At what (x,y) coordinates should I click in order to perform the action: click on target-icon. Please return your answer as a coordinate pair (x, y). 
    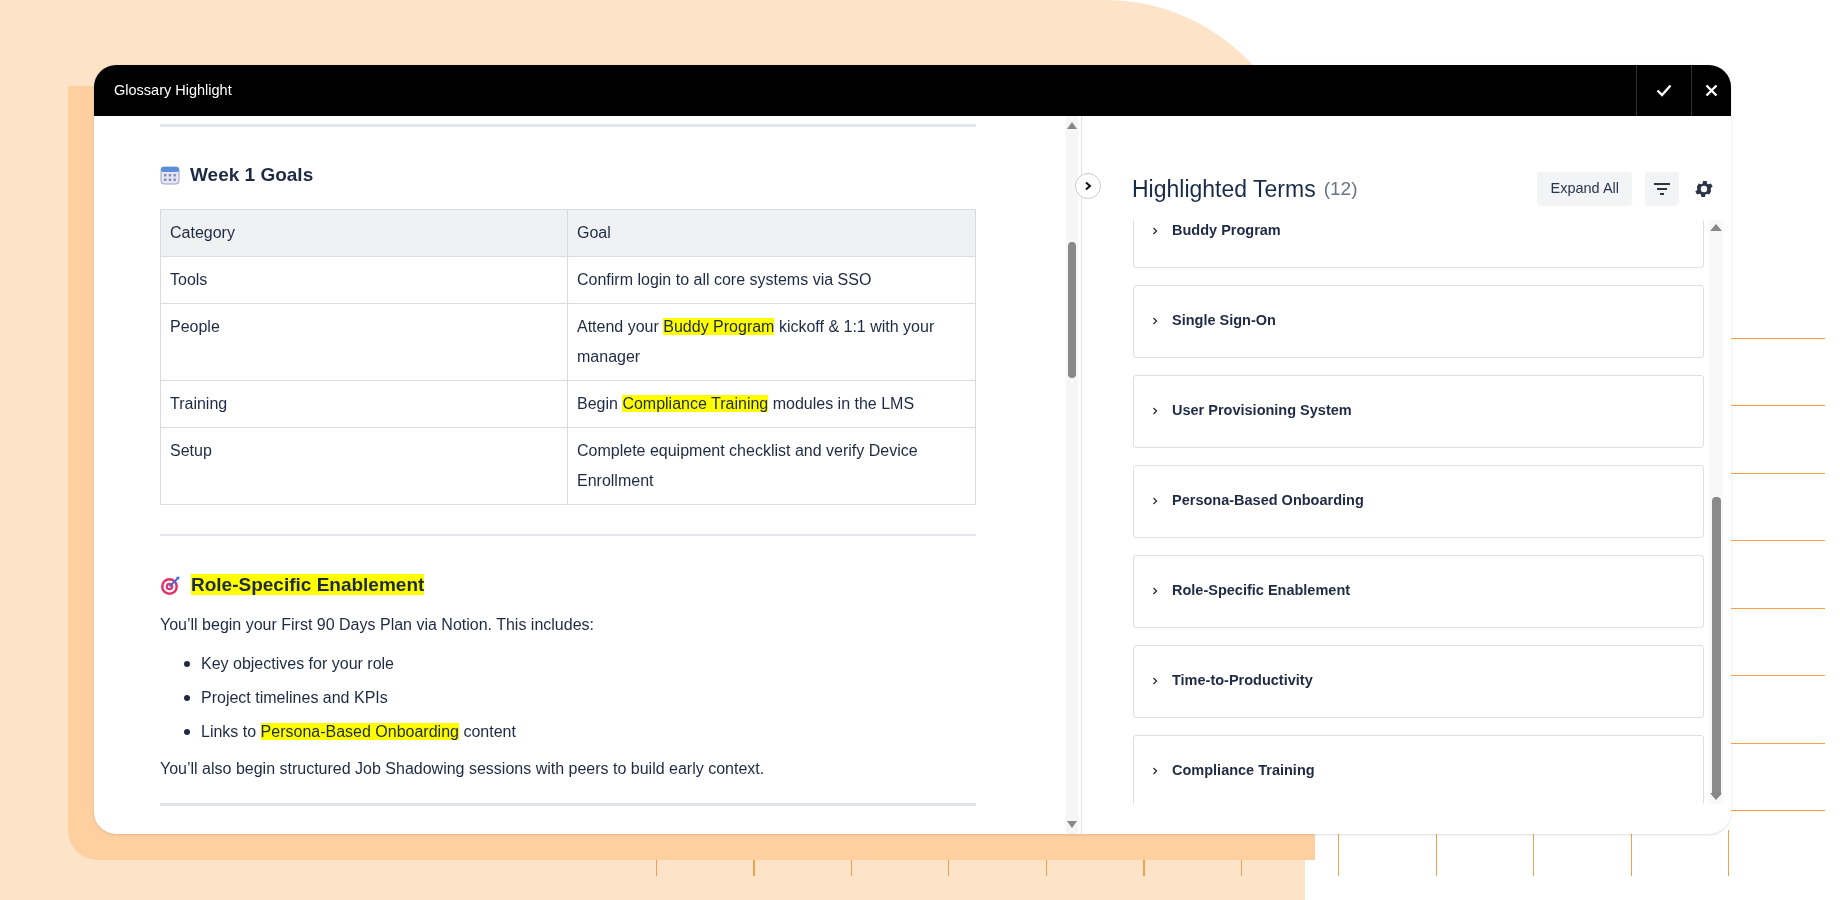
    Looking at the image, I should click on (170, 585).